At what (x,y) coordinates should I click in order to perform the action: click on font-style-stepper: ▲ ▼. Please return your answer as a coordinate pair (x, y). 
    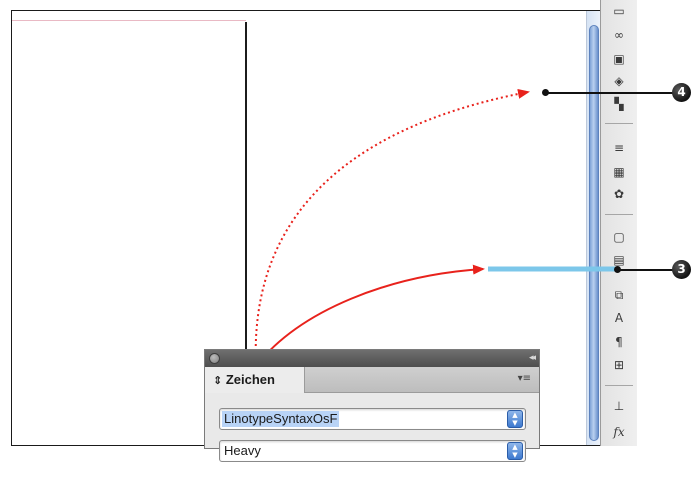
    Looking at the image, I should click on (515, 451).